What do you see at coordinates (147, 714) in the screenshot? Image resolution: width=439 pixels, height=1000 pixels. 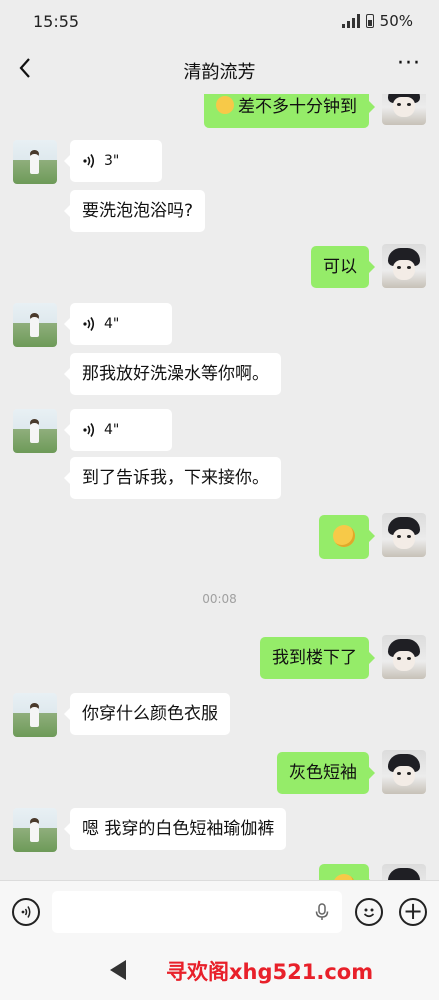 I see `message-bubble: 你穿什么颜色衣服` at bounding box center [147, 714].